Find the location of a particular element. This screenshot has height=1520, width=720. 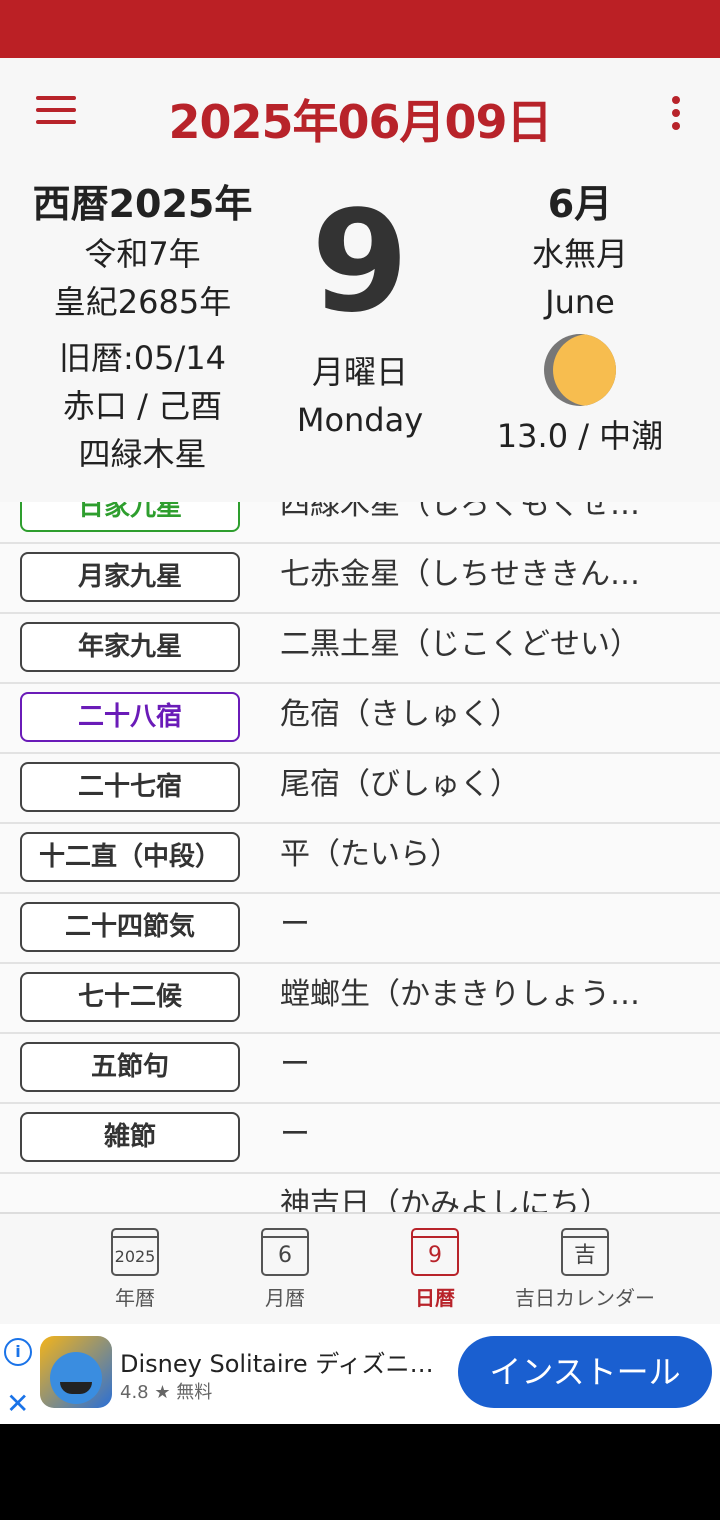

moon-phase-icon is located at coordinates (580, 370).